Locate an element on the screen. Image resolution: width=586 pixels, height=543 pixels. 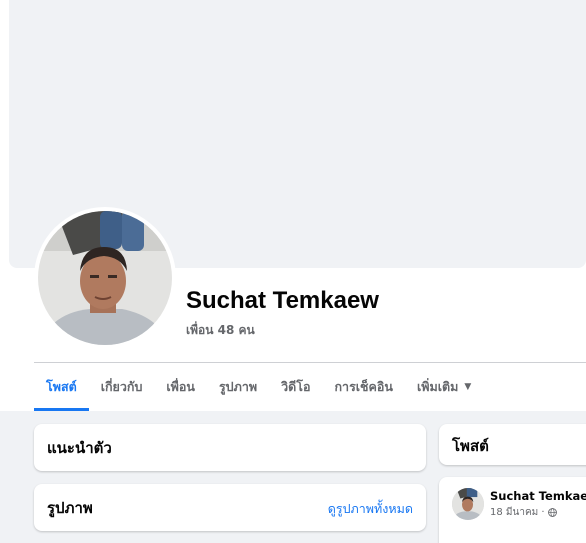
tab-photos: รูปภาพ is located at coordinates (238, 387).